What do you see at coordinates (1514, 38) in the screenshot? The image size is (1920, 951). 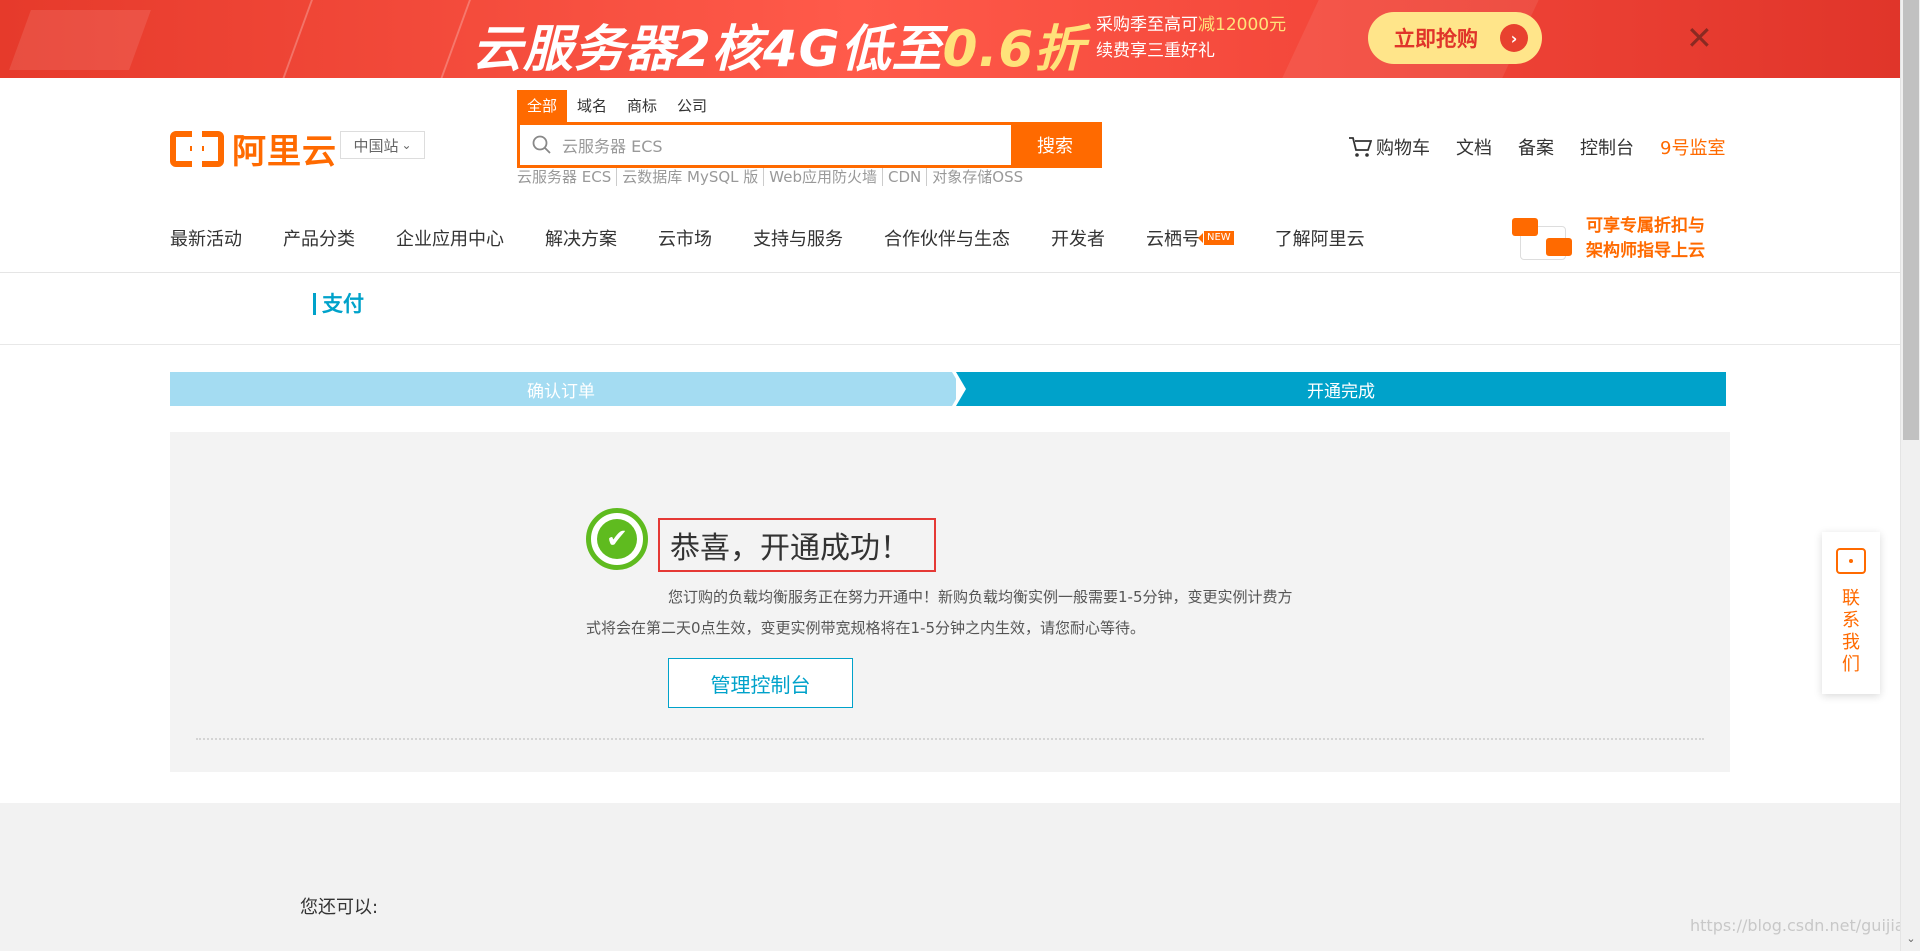 I see `arrow-right-icon: ›` at bounding box center [1514, 38].